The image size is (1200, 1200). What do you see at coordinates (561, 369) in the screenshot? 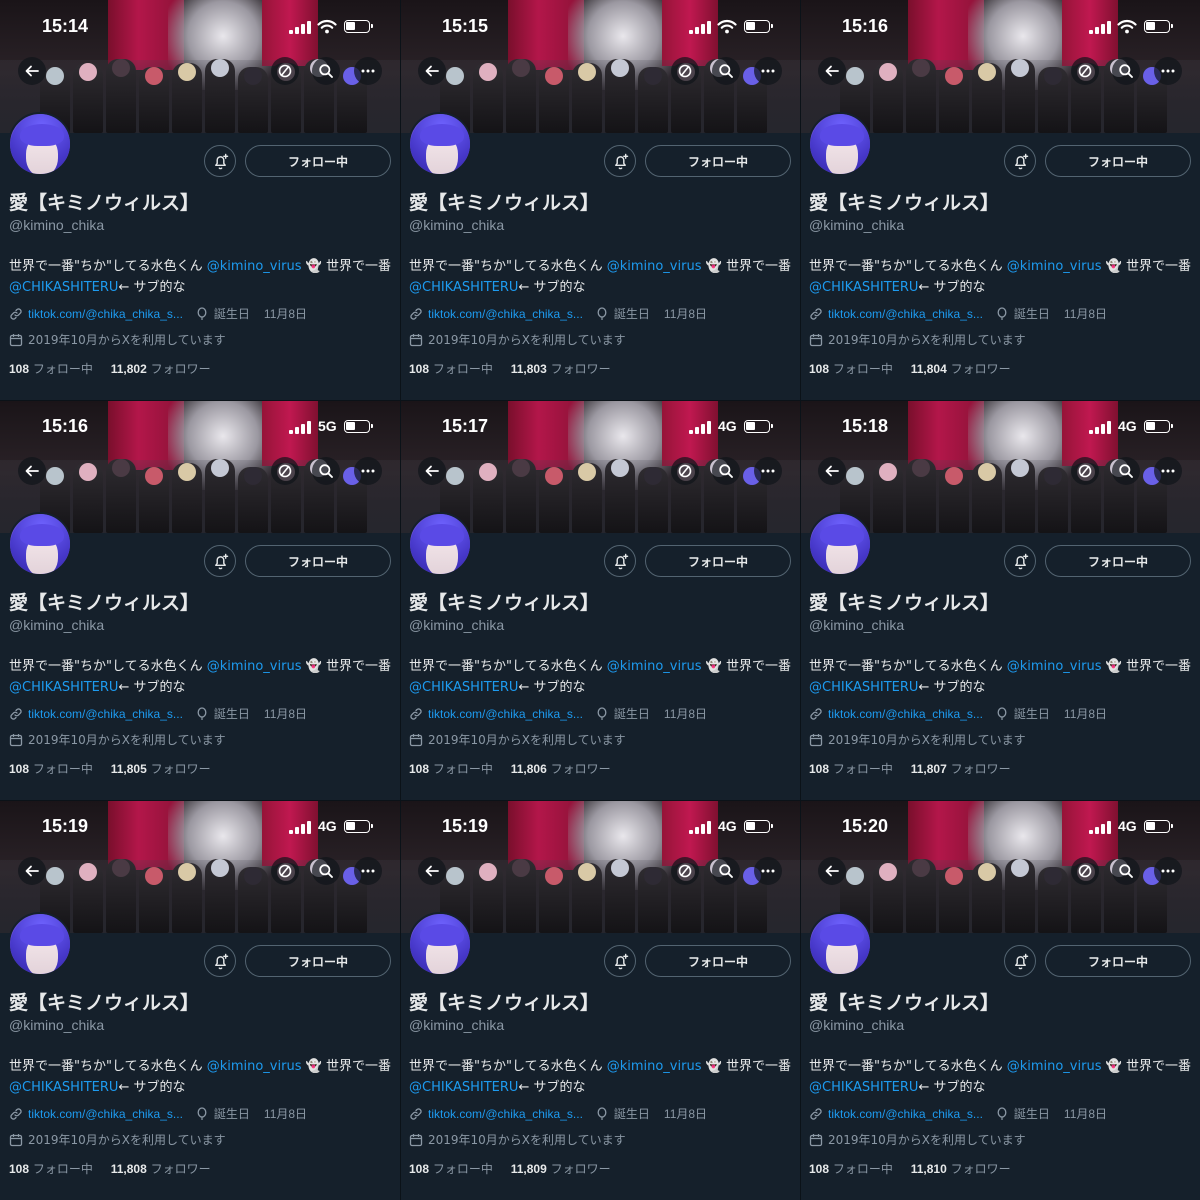
I see `followers-count-link: 11,803 フォロワー` at bounding box center [561, 369].